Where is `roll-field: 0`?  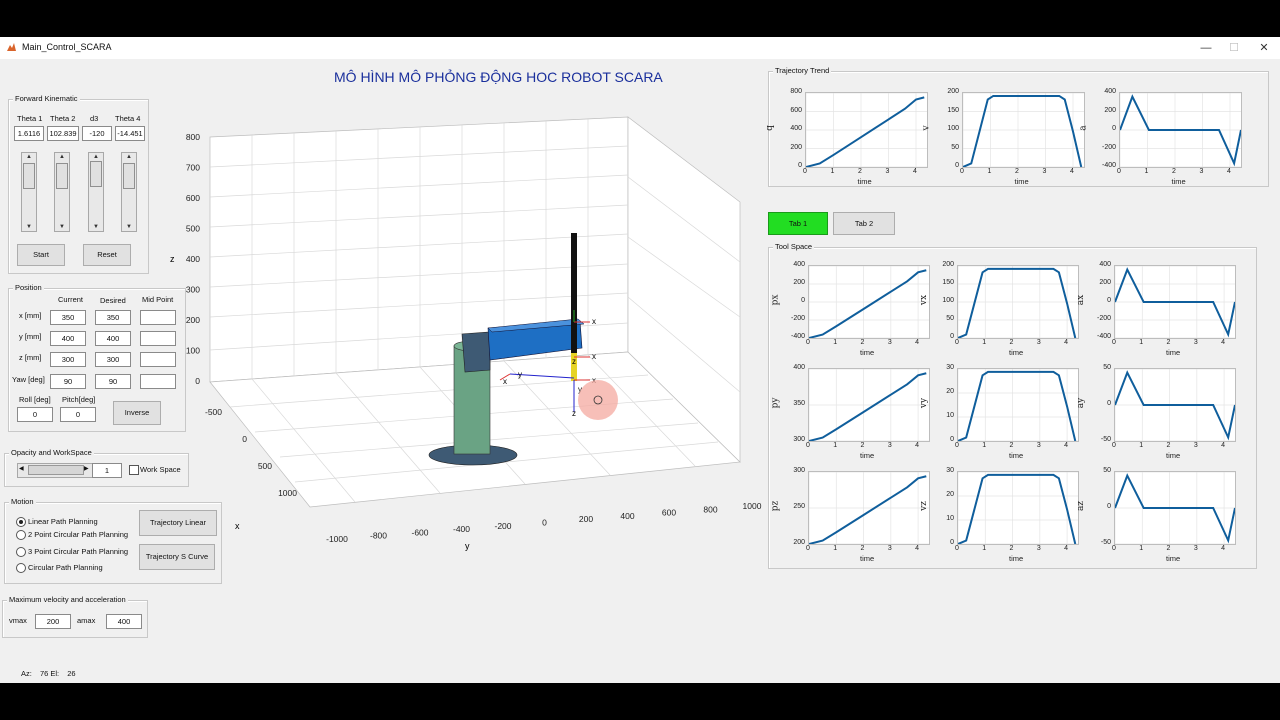 roll-field: 0 is located at coordinates (35, 414).